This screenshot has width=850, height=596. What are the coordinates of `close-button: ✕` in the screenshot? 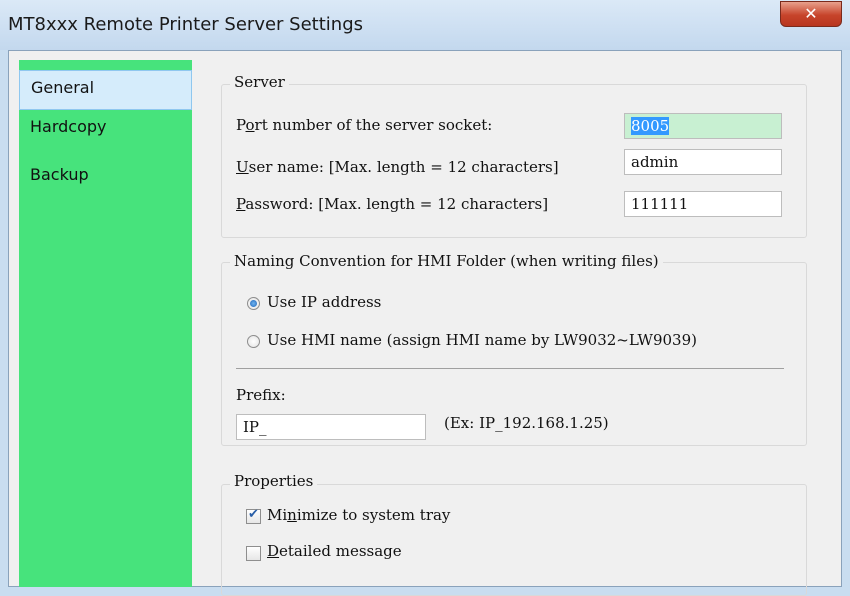 It's located at (811, 14).